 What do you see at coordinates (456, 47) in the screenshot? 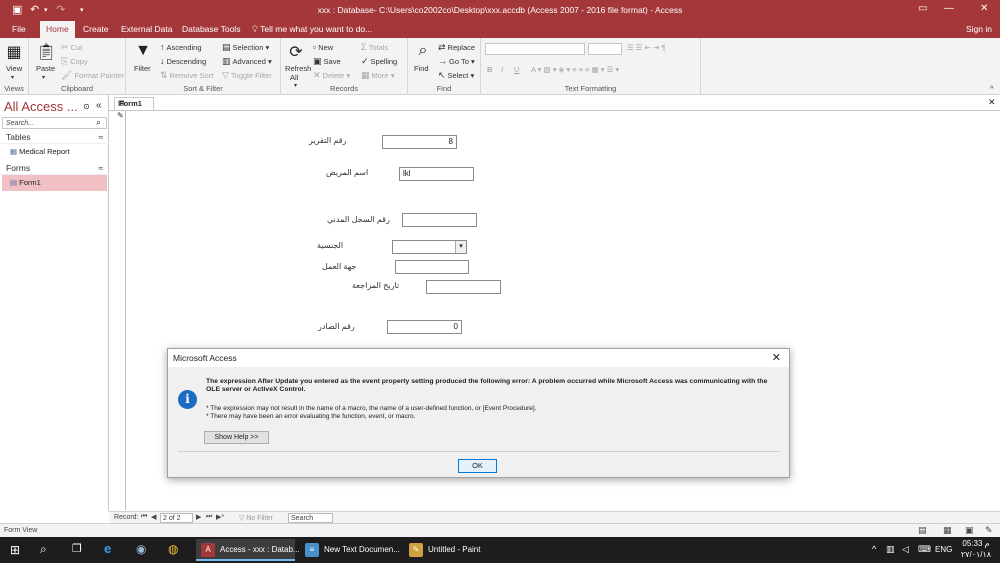
I see `replace-button: ⇄ Replace` at bounding box center [456, 47].